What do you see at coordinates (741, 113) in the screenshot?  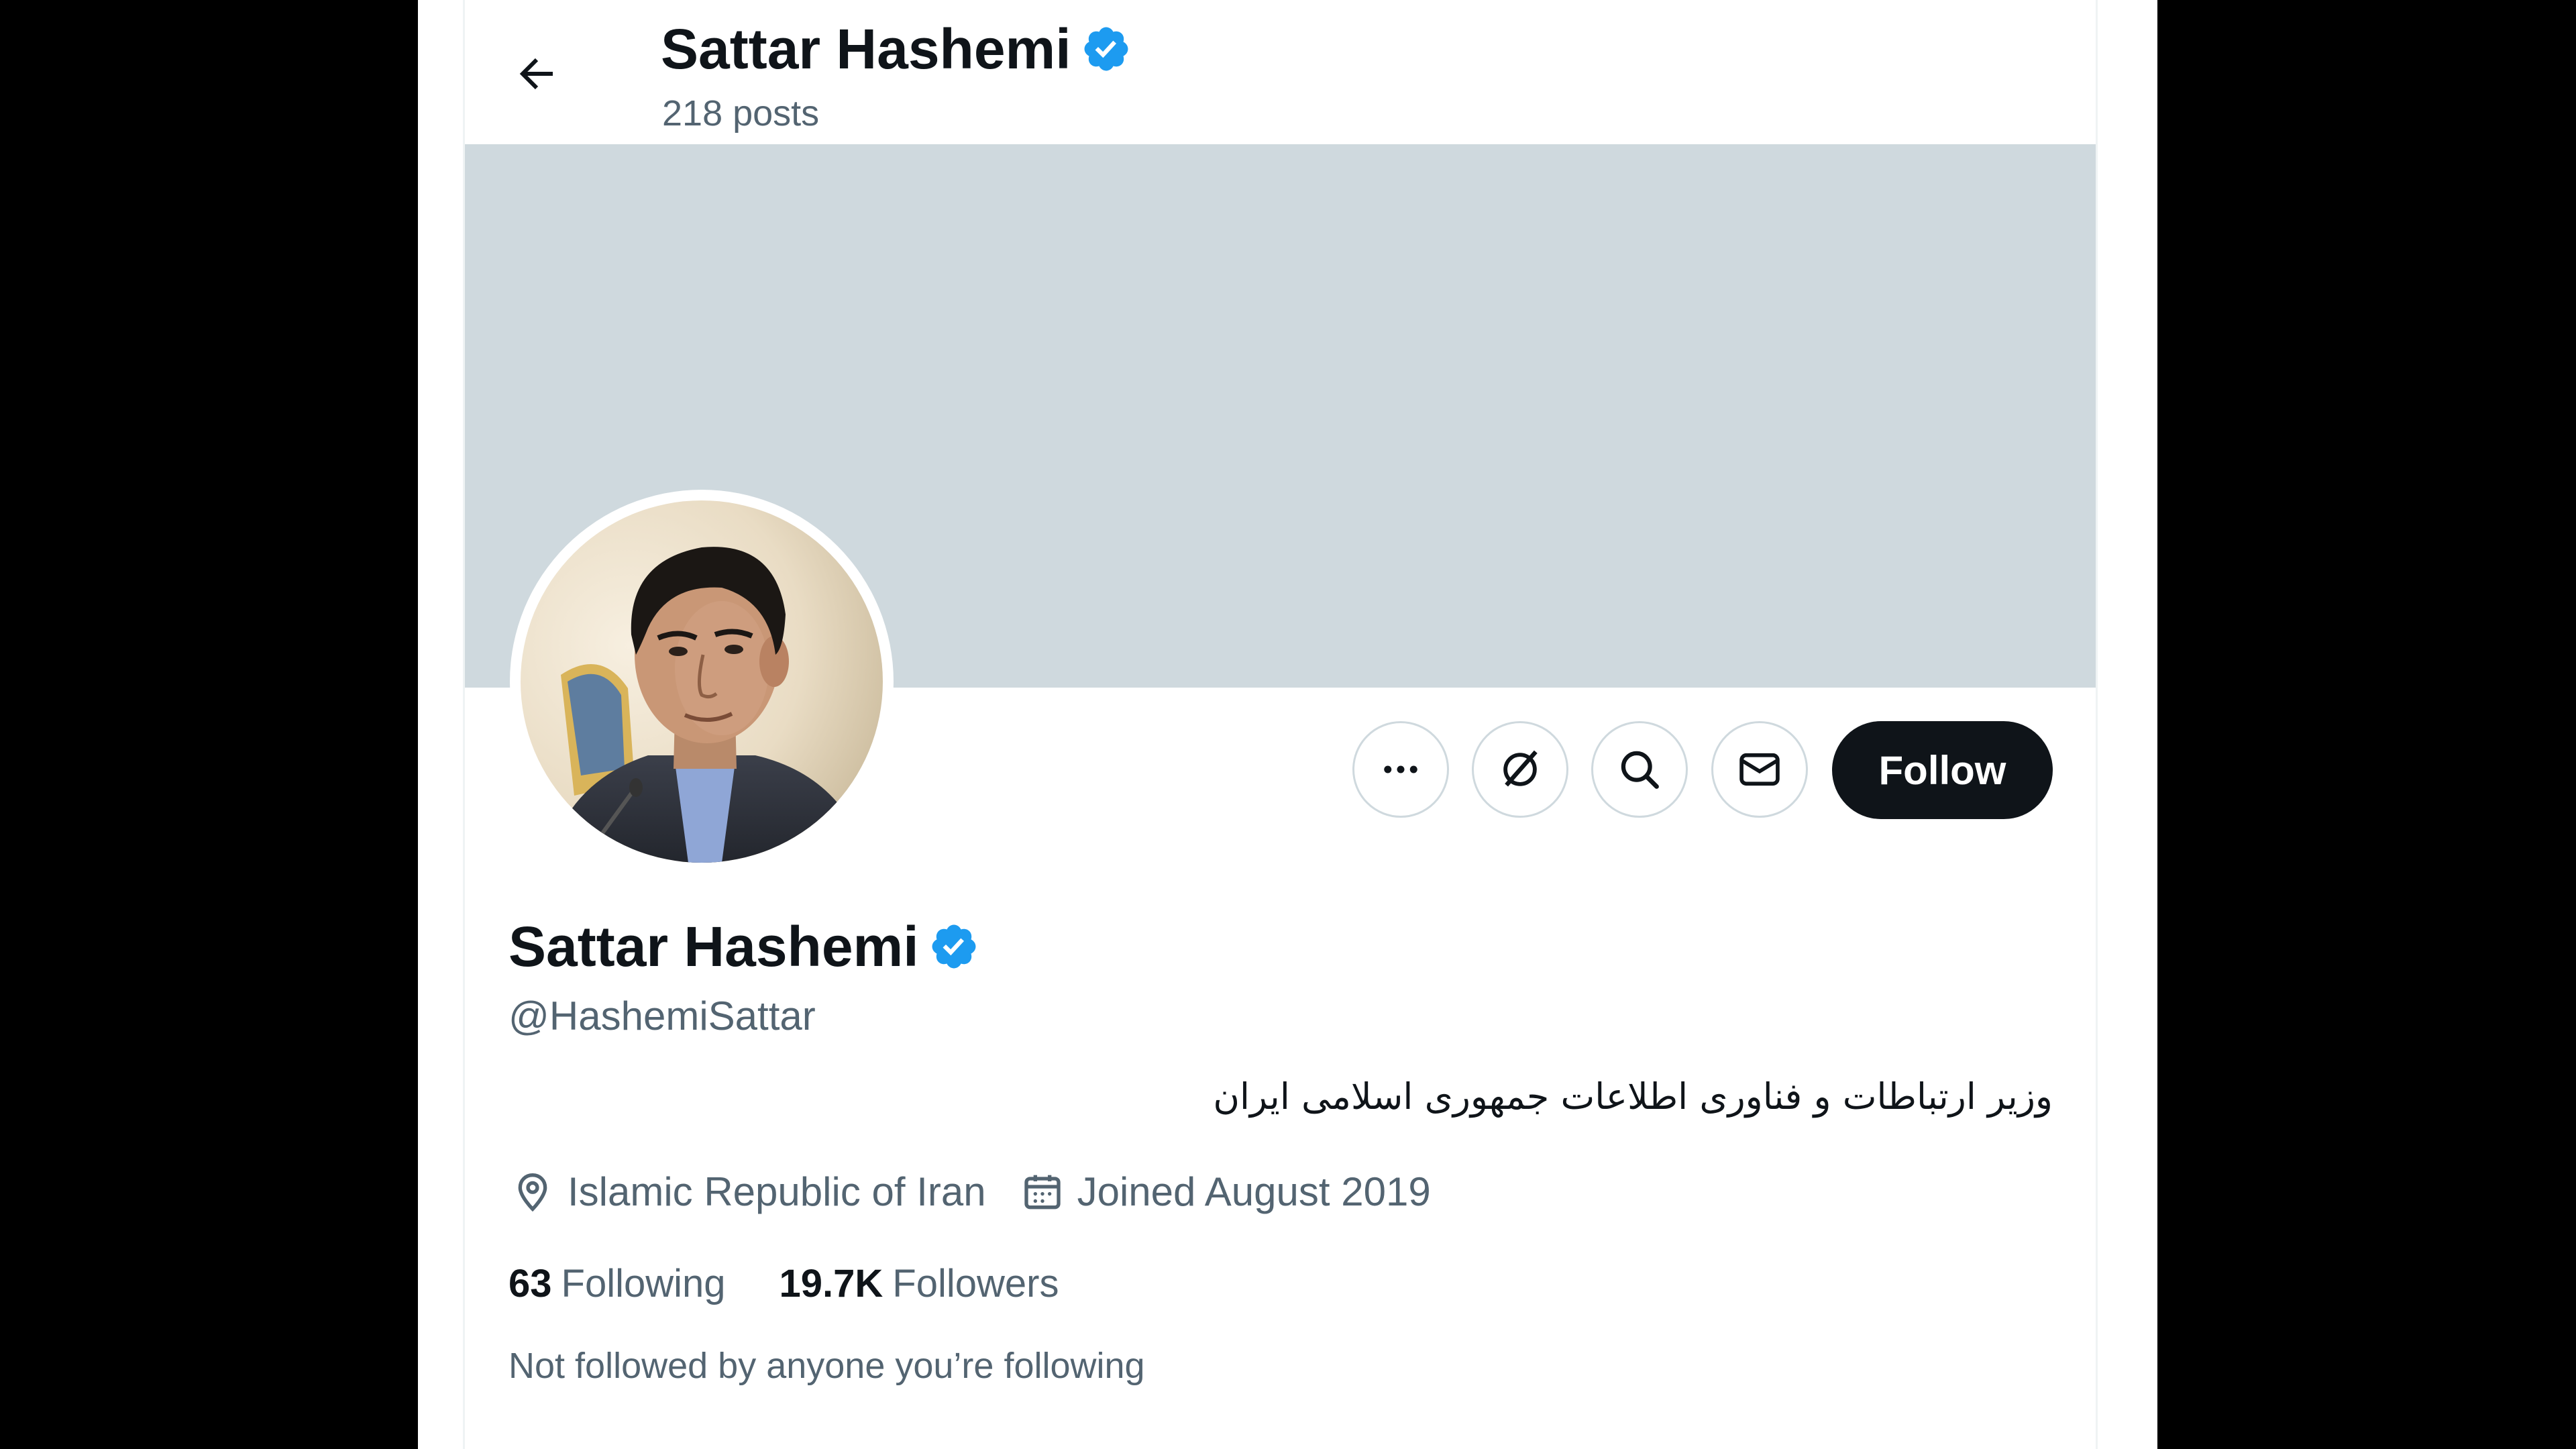 I see `posts-count: 218 posts` at bounding box center [741, 113].